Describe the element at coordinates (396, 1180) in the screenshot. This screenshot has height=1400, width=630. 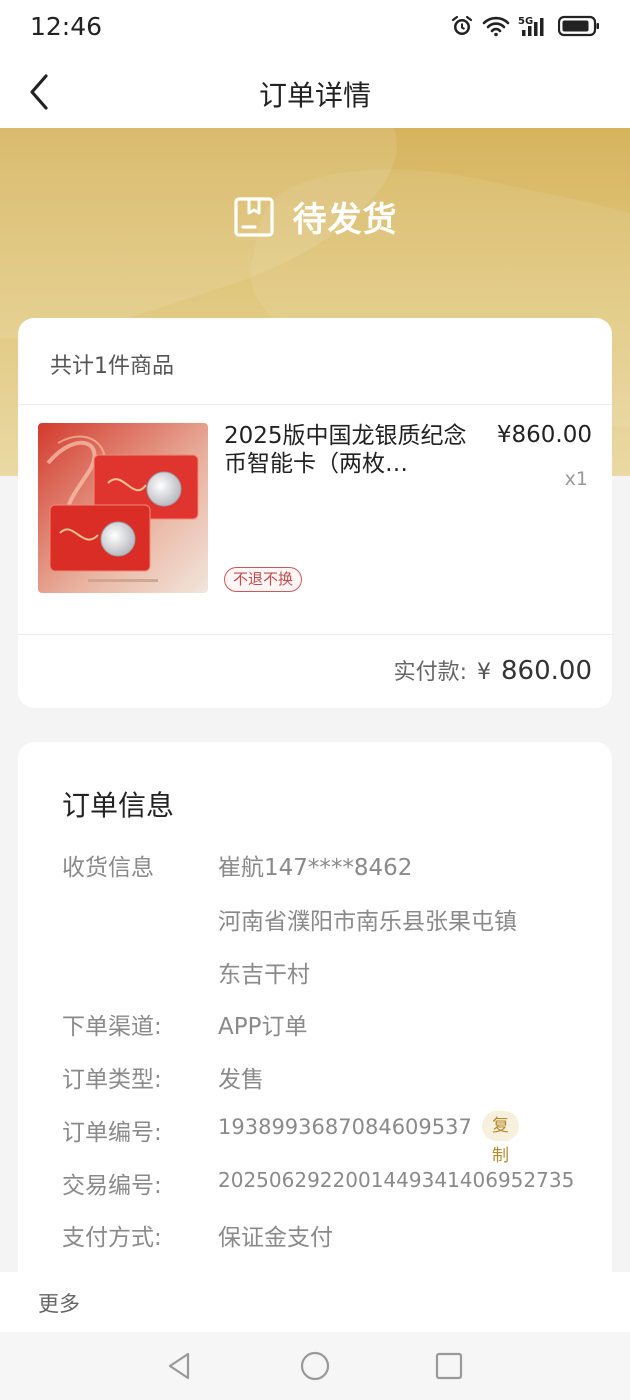
I see `trade-number-value: 2025062922001449341406952735` at that location.